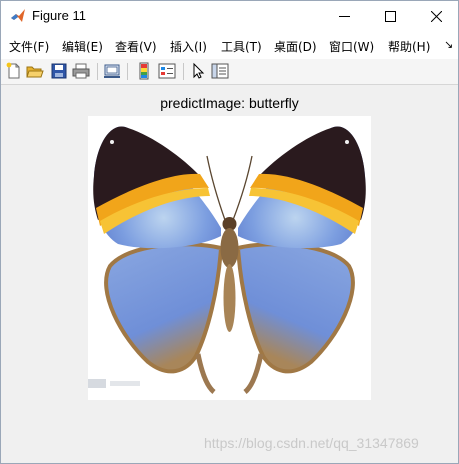 This screenshot has height=464, width=459. I want to click on menu-tools: 工具(T), so click(241, 46).